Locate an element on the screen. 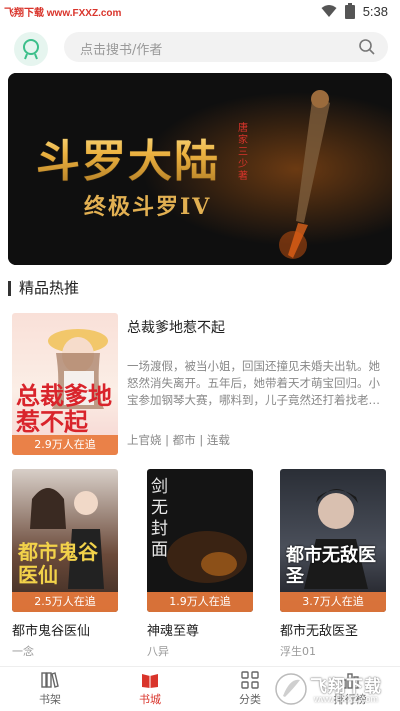  search-placeholder: 点击搜书/作者 is located at coordinates (121, 50).